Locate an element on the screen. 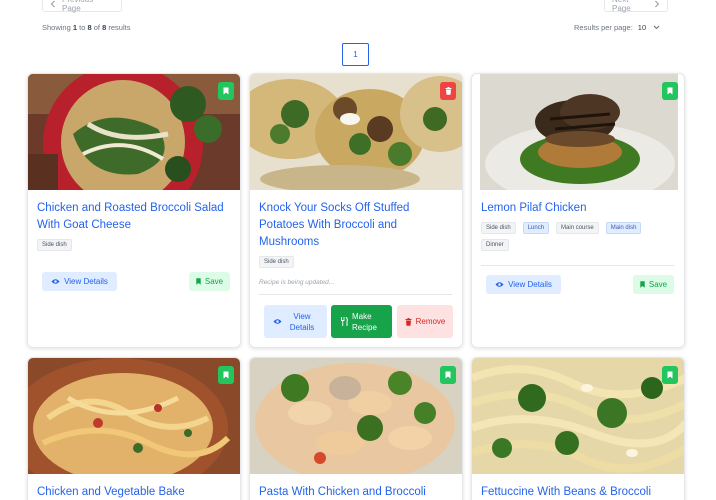 The height and width of the screenshot is (500, 716). chevron-down-icon is located at coordinates (656, 27).